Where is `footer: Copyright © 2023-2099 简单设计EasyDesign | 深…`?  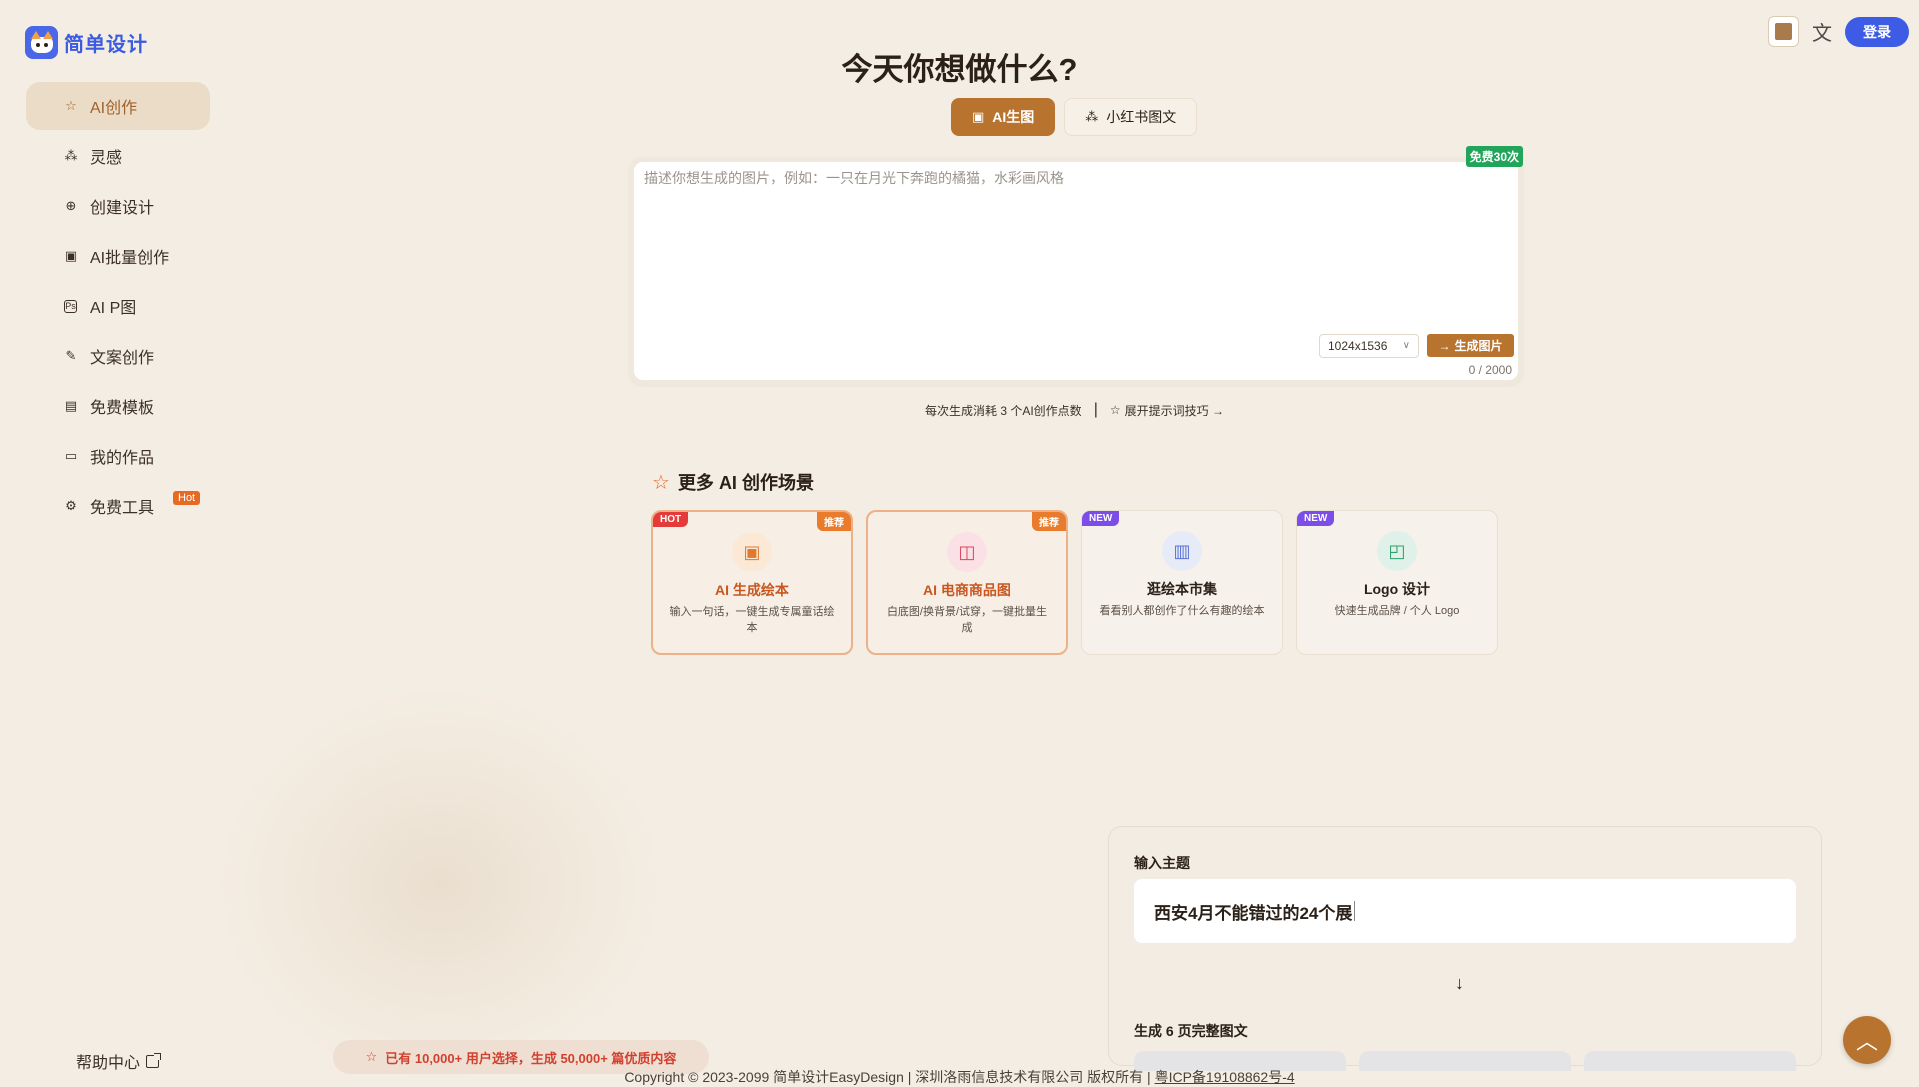
footer: Copyright © 2023-2099 简单设计EasyDesign | 深… is located at coordinates (959, 1077).